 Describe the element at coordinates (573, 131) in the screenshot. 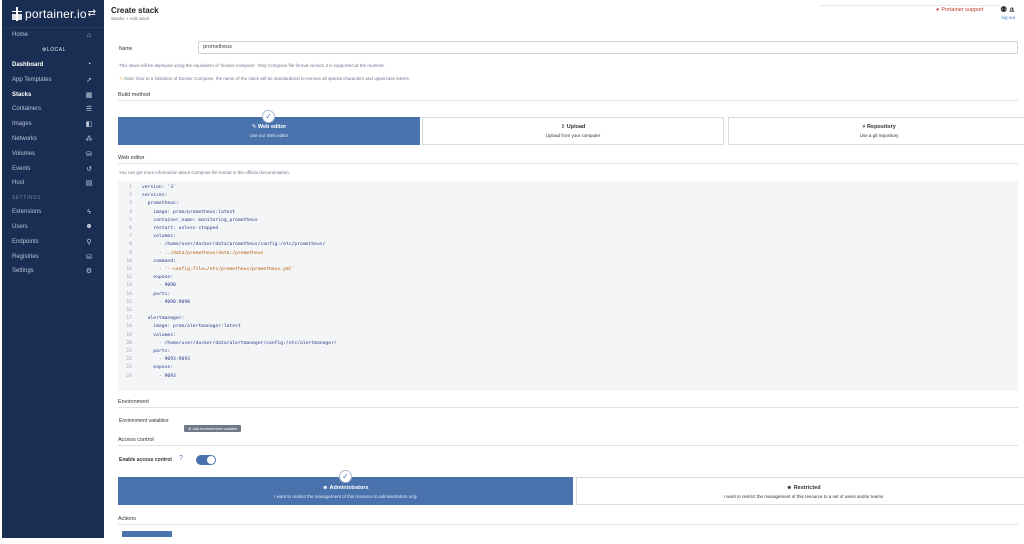

I see `build-method-upload: ⇪ Upload Upload from your computer` at that location.